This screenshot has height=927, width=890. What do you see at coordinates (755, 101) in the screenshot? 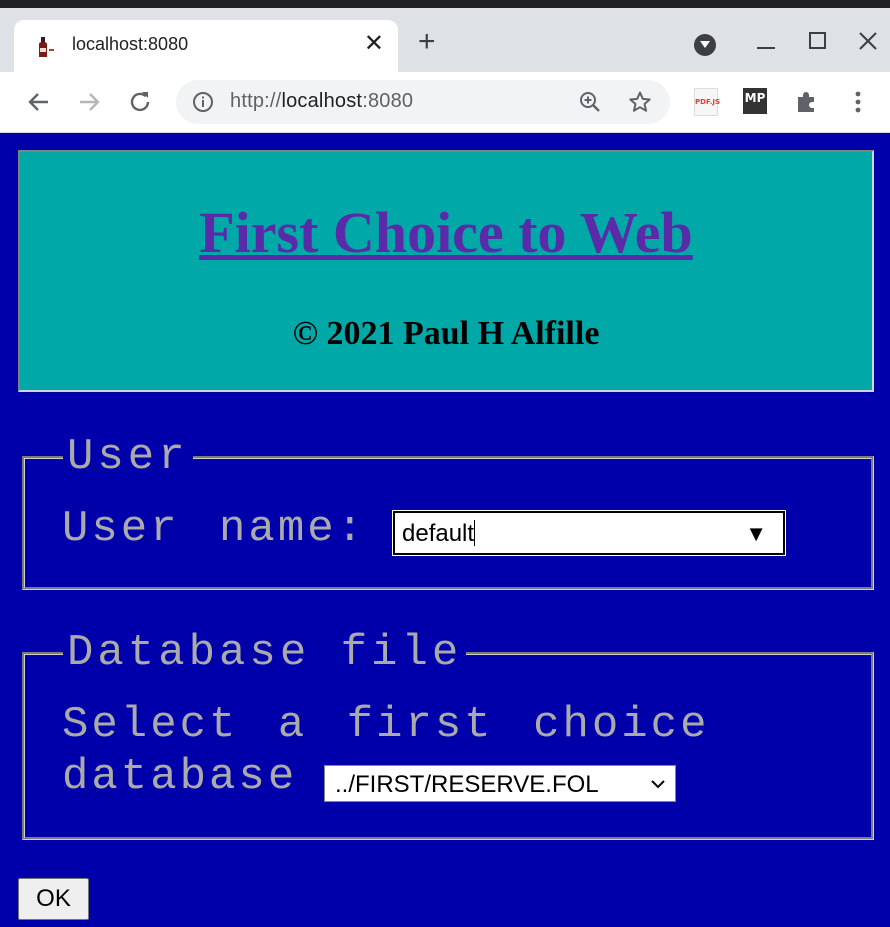
I see `mp-extension-icon: MP` at bounding box center [755, 101].